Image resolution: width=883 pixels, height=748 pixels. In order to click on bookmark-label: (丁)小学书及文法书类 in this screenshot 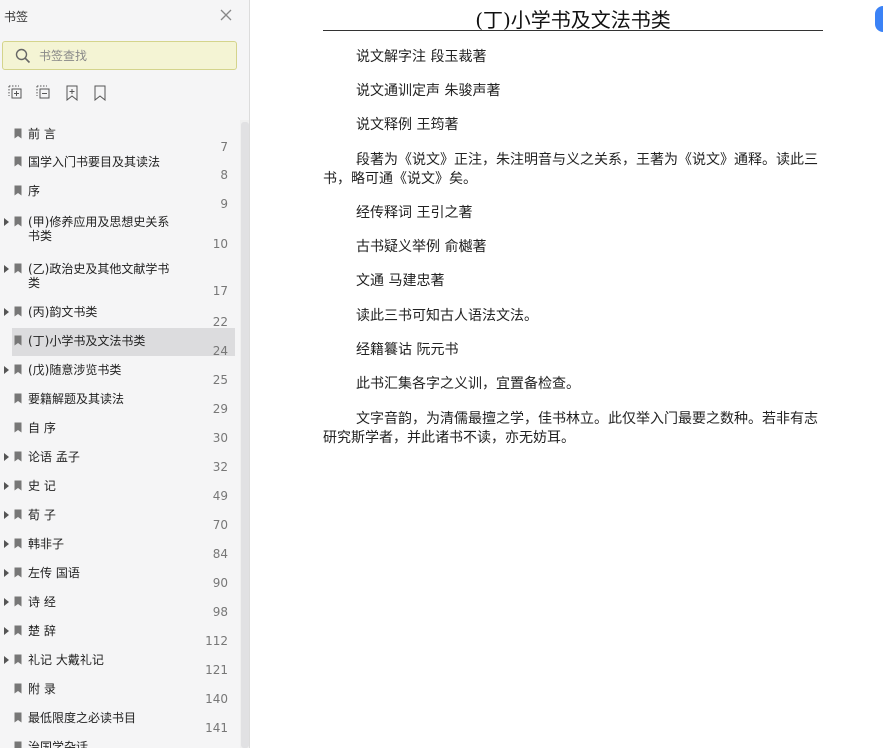, I will do `click(87, 341)`.